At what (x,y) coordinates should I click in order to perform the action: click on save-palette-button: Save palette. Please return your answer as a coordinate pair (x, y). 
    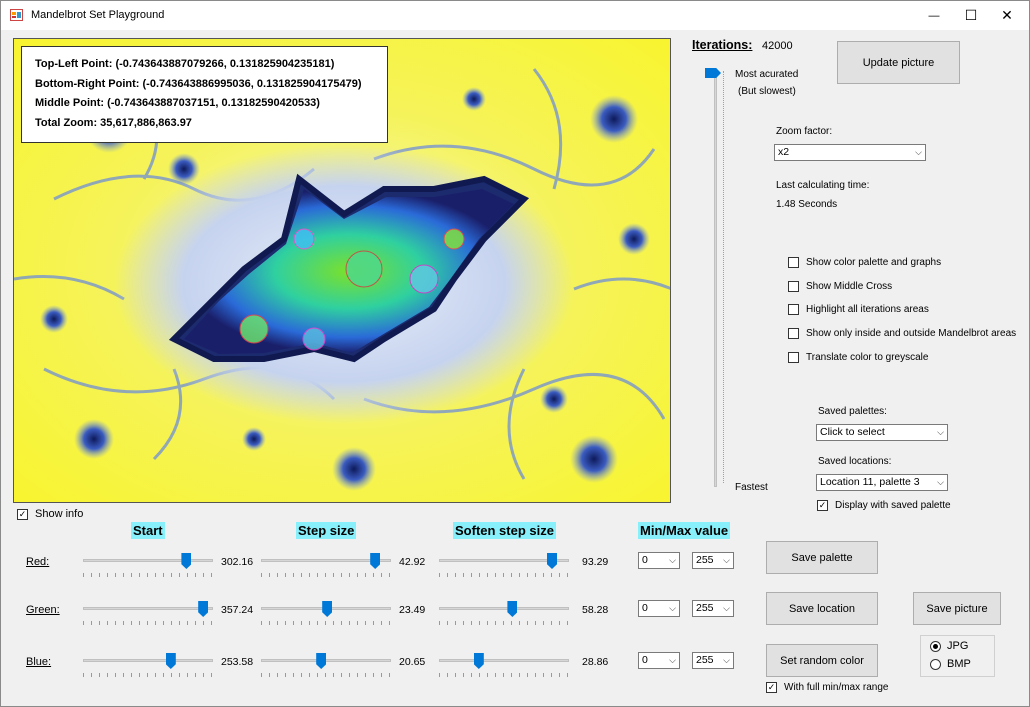
    Looking at the image, I should click on (822, 557).